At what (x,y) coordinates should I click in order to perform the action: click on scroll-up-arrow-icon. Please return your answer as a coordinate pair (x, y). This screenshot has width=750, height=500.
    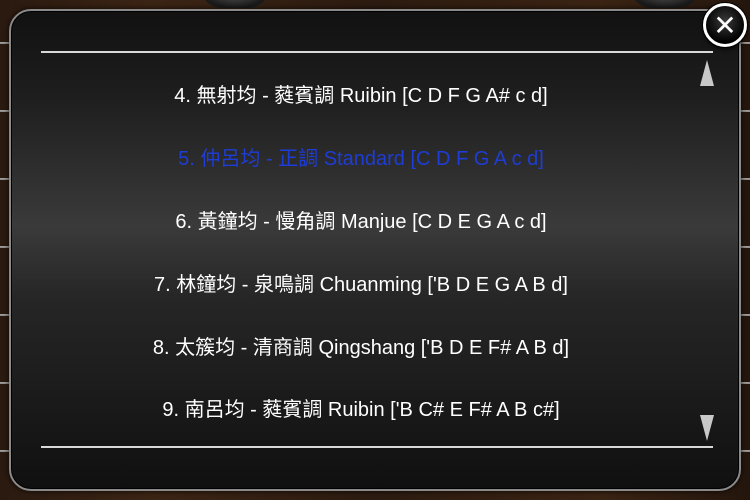
    Looking at the image, I should click on (707, 73).